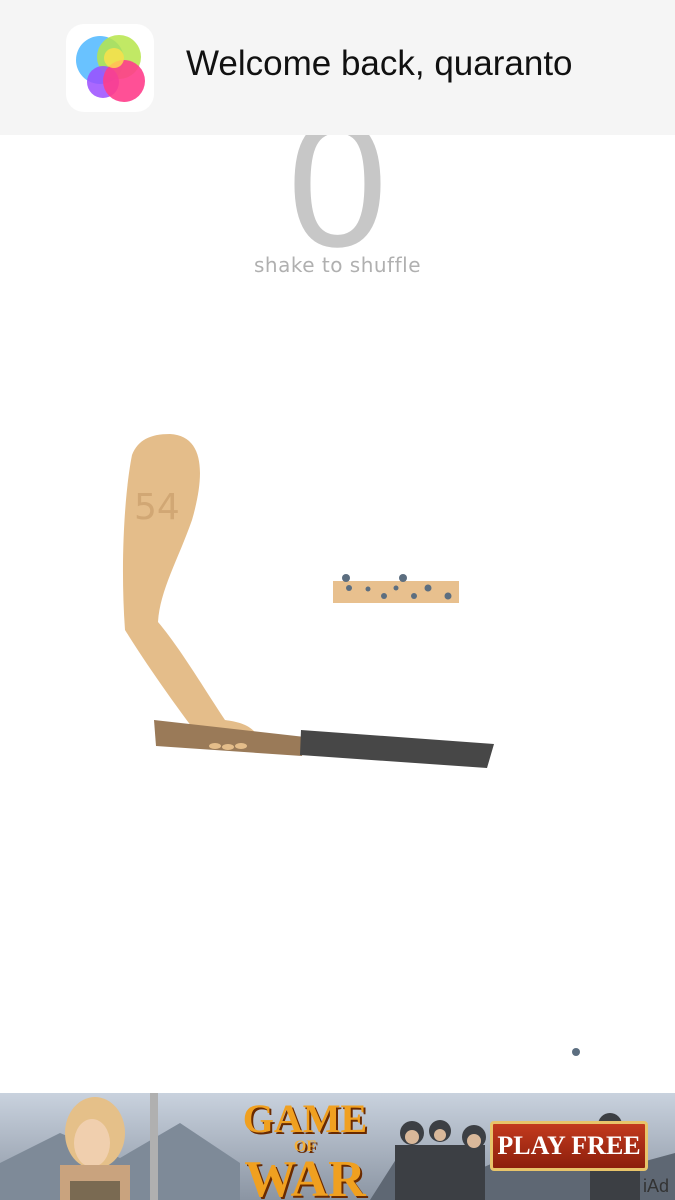 This screenshot has height=1200, width=675. What do you see at coordinates (305, 1148) in the screenshot?
I see `ad-title: GAME OF WAR` at bounding box center [305, 1148].